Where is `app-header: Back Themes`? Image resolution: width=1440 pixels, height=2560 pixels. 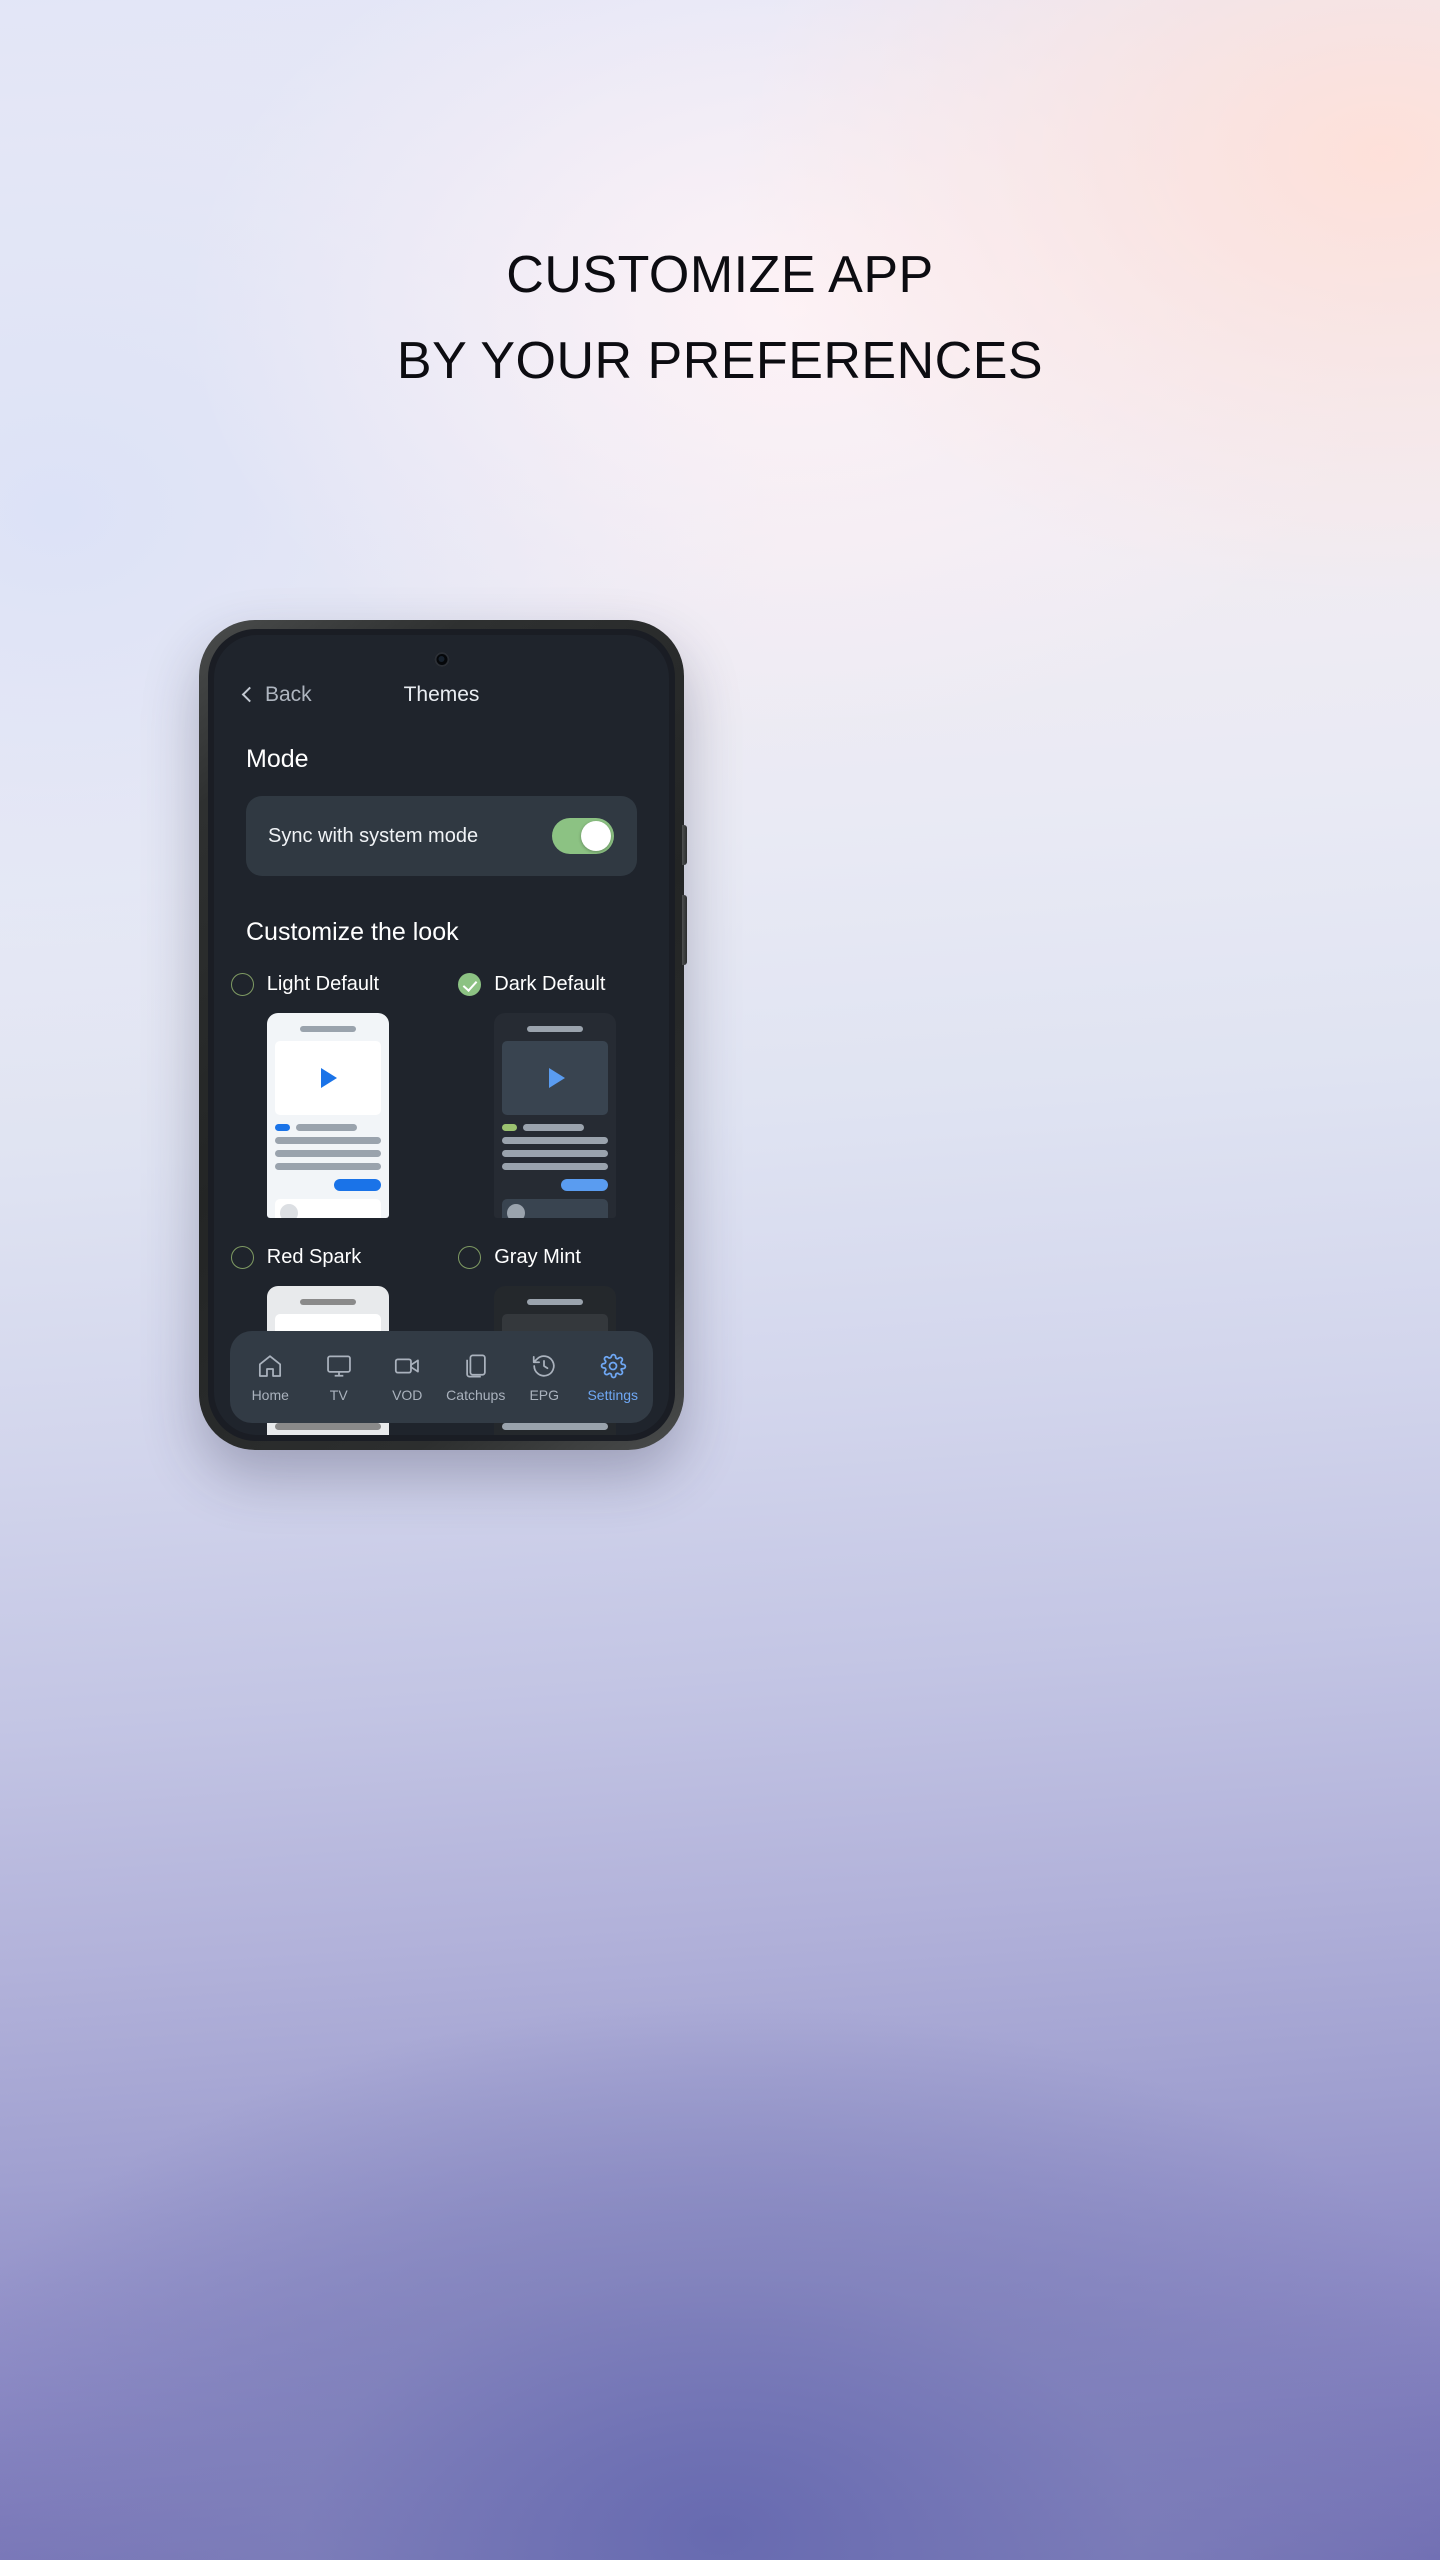
app-header: Back Themes is located at coordinates (441, 702).